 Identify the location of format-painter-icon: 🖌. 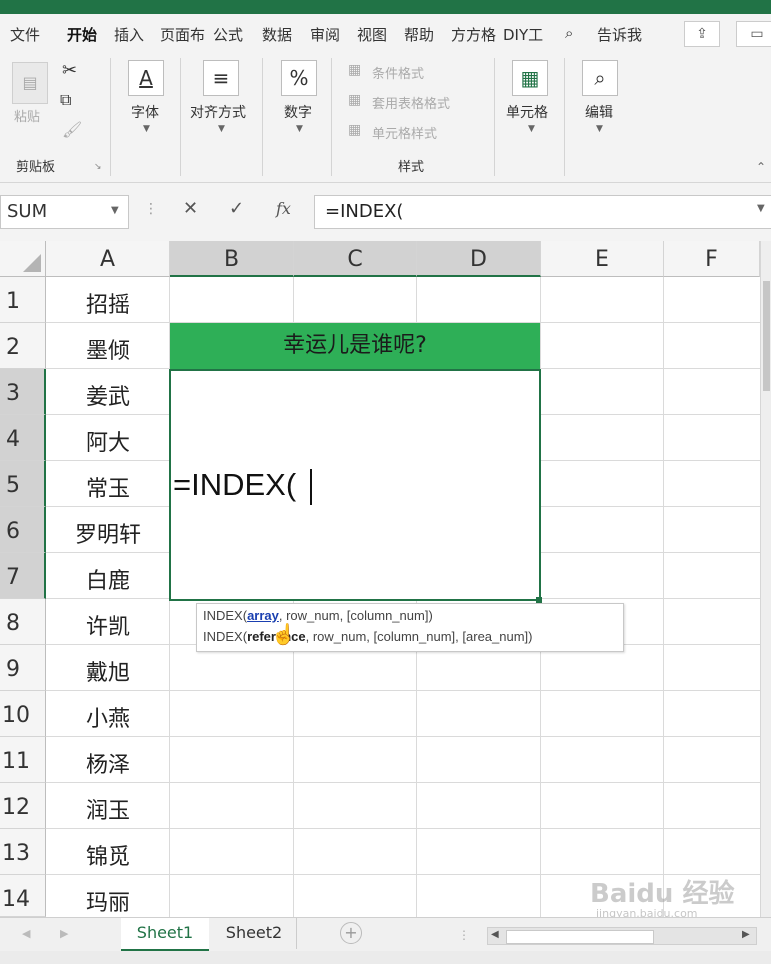
(72, 129).